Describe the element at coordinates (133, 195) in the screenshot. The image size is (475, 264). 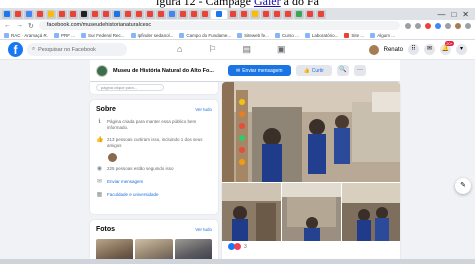
I see `category-link: Faculdade e universidade` at that location.